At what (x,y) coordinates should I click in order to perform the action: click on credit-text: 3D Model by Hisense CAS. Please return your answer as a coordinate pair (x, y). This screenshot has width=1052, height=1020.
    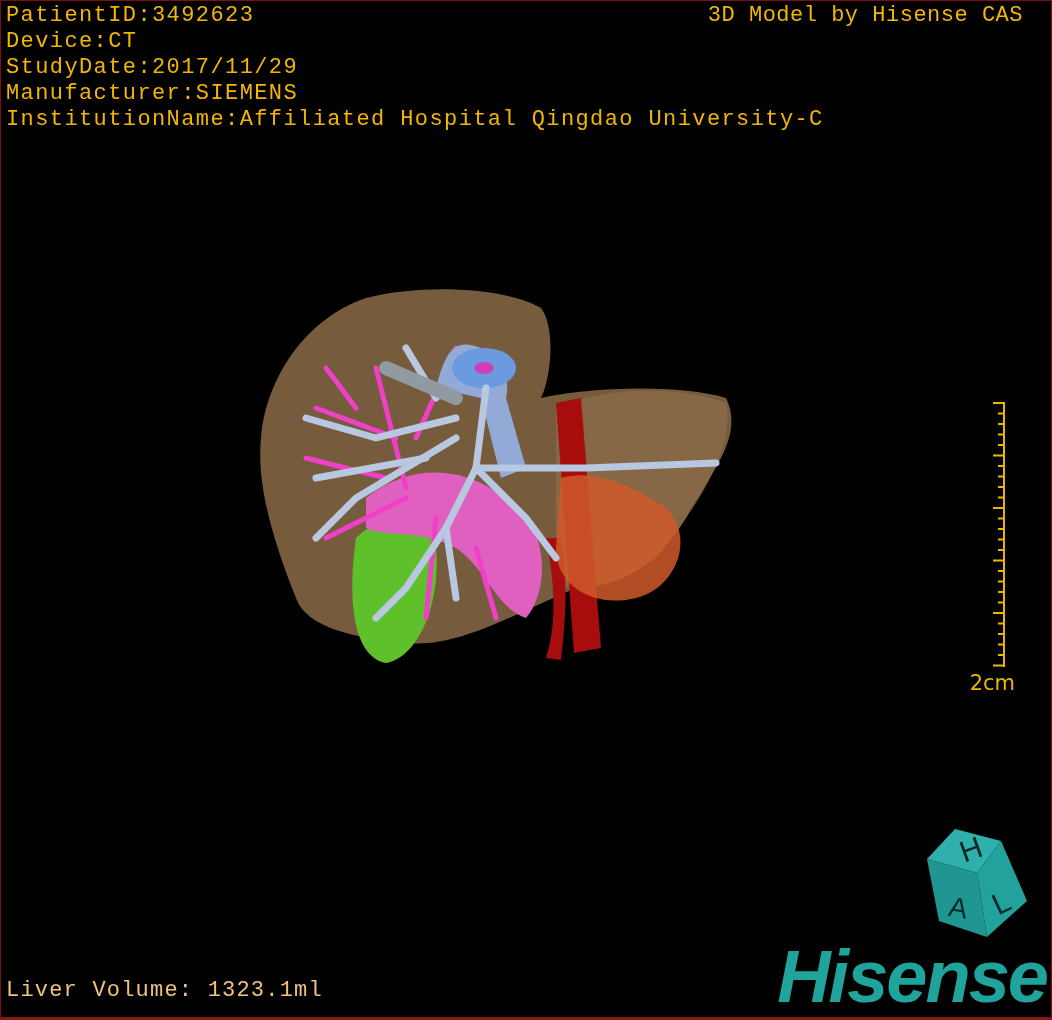
    Looking at the image, I should click on (865, 16).